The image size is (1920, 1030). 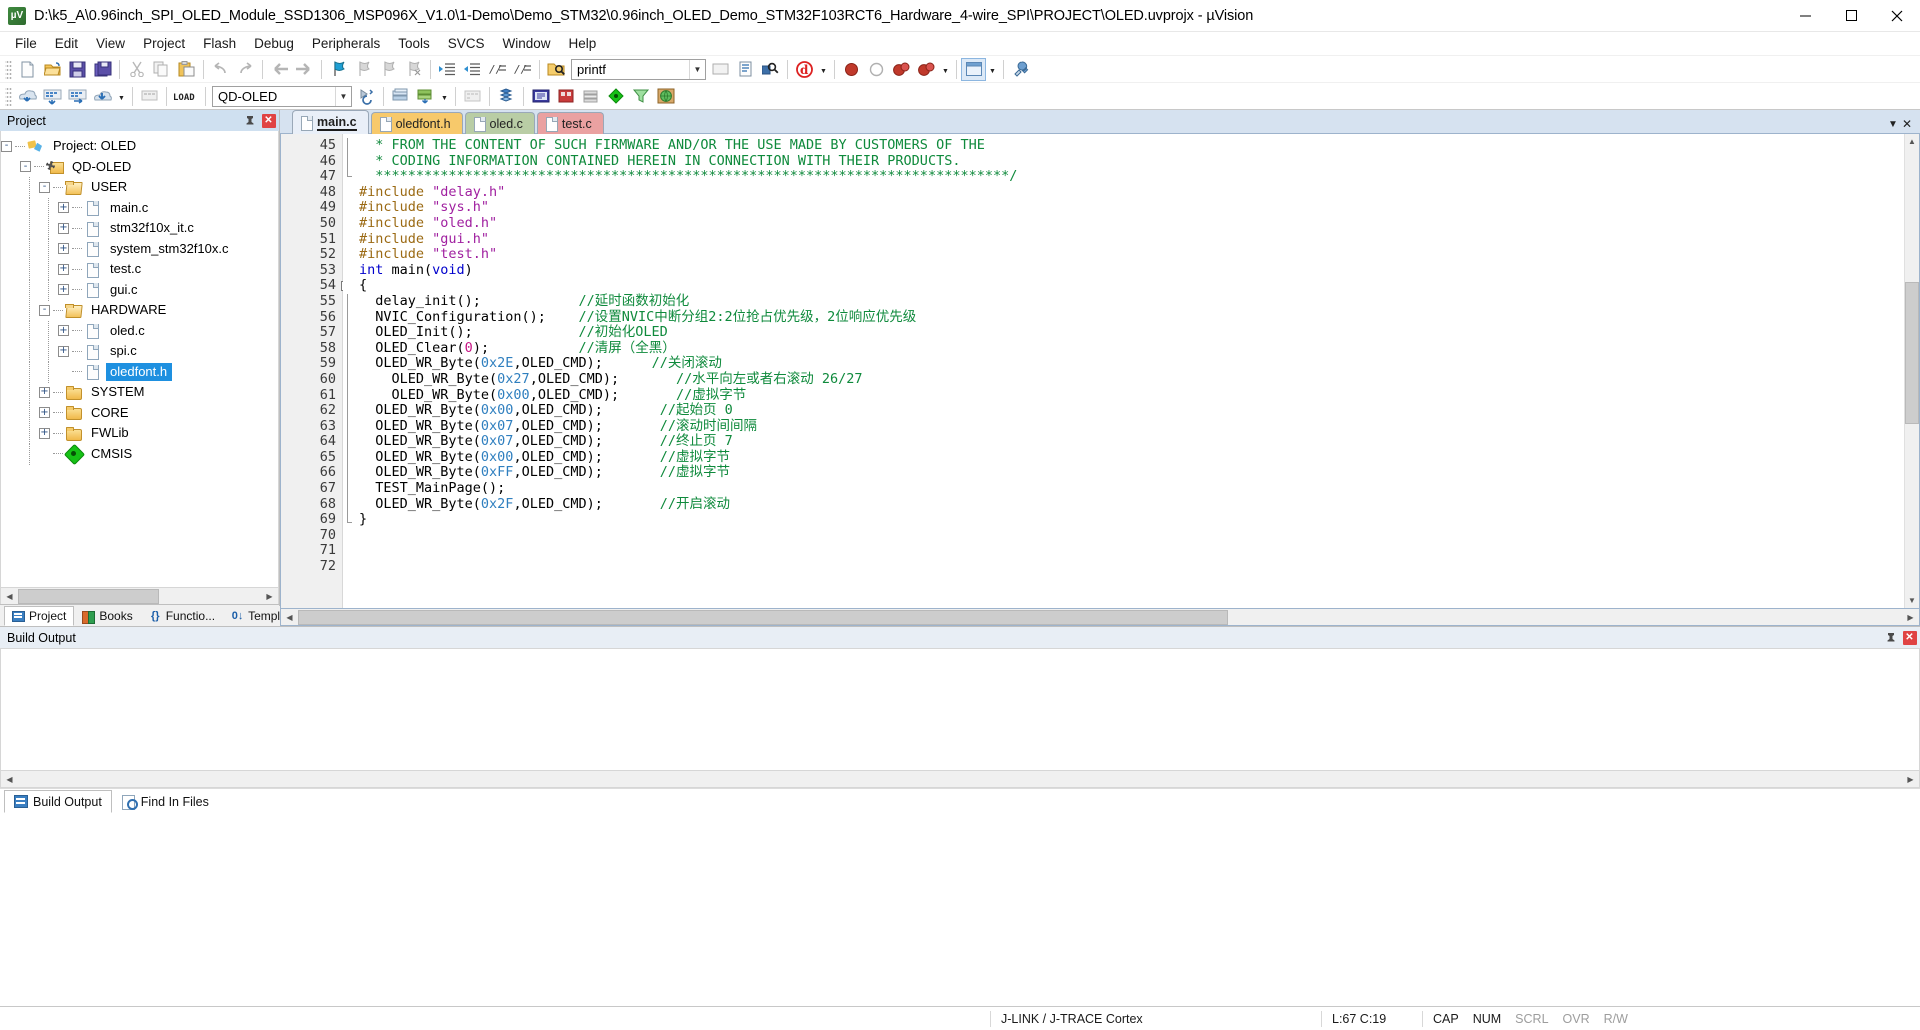 I want to click on batch-build-icon, so click(x=102, y=96).